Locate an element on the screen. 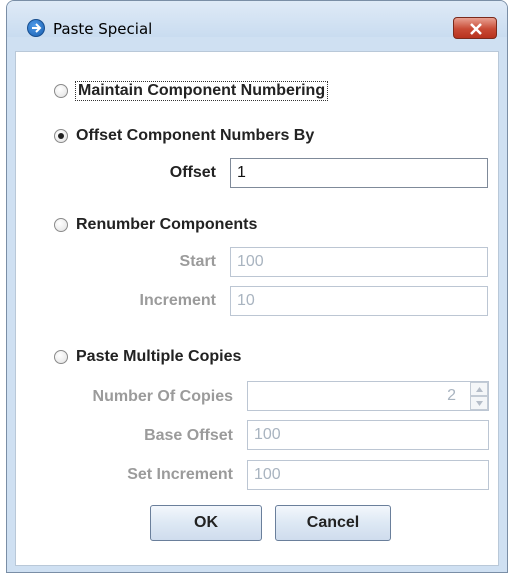 Image resolution: width=512 pixels, height=573 pixels. spinner-up-button is located at coordinates (479, 389).